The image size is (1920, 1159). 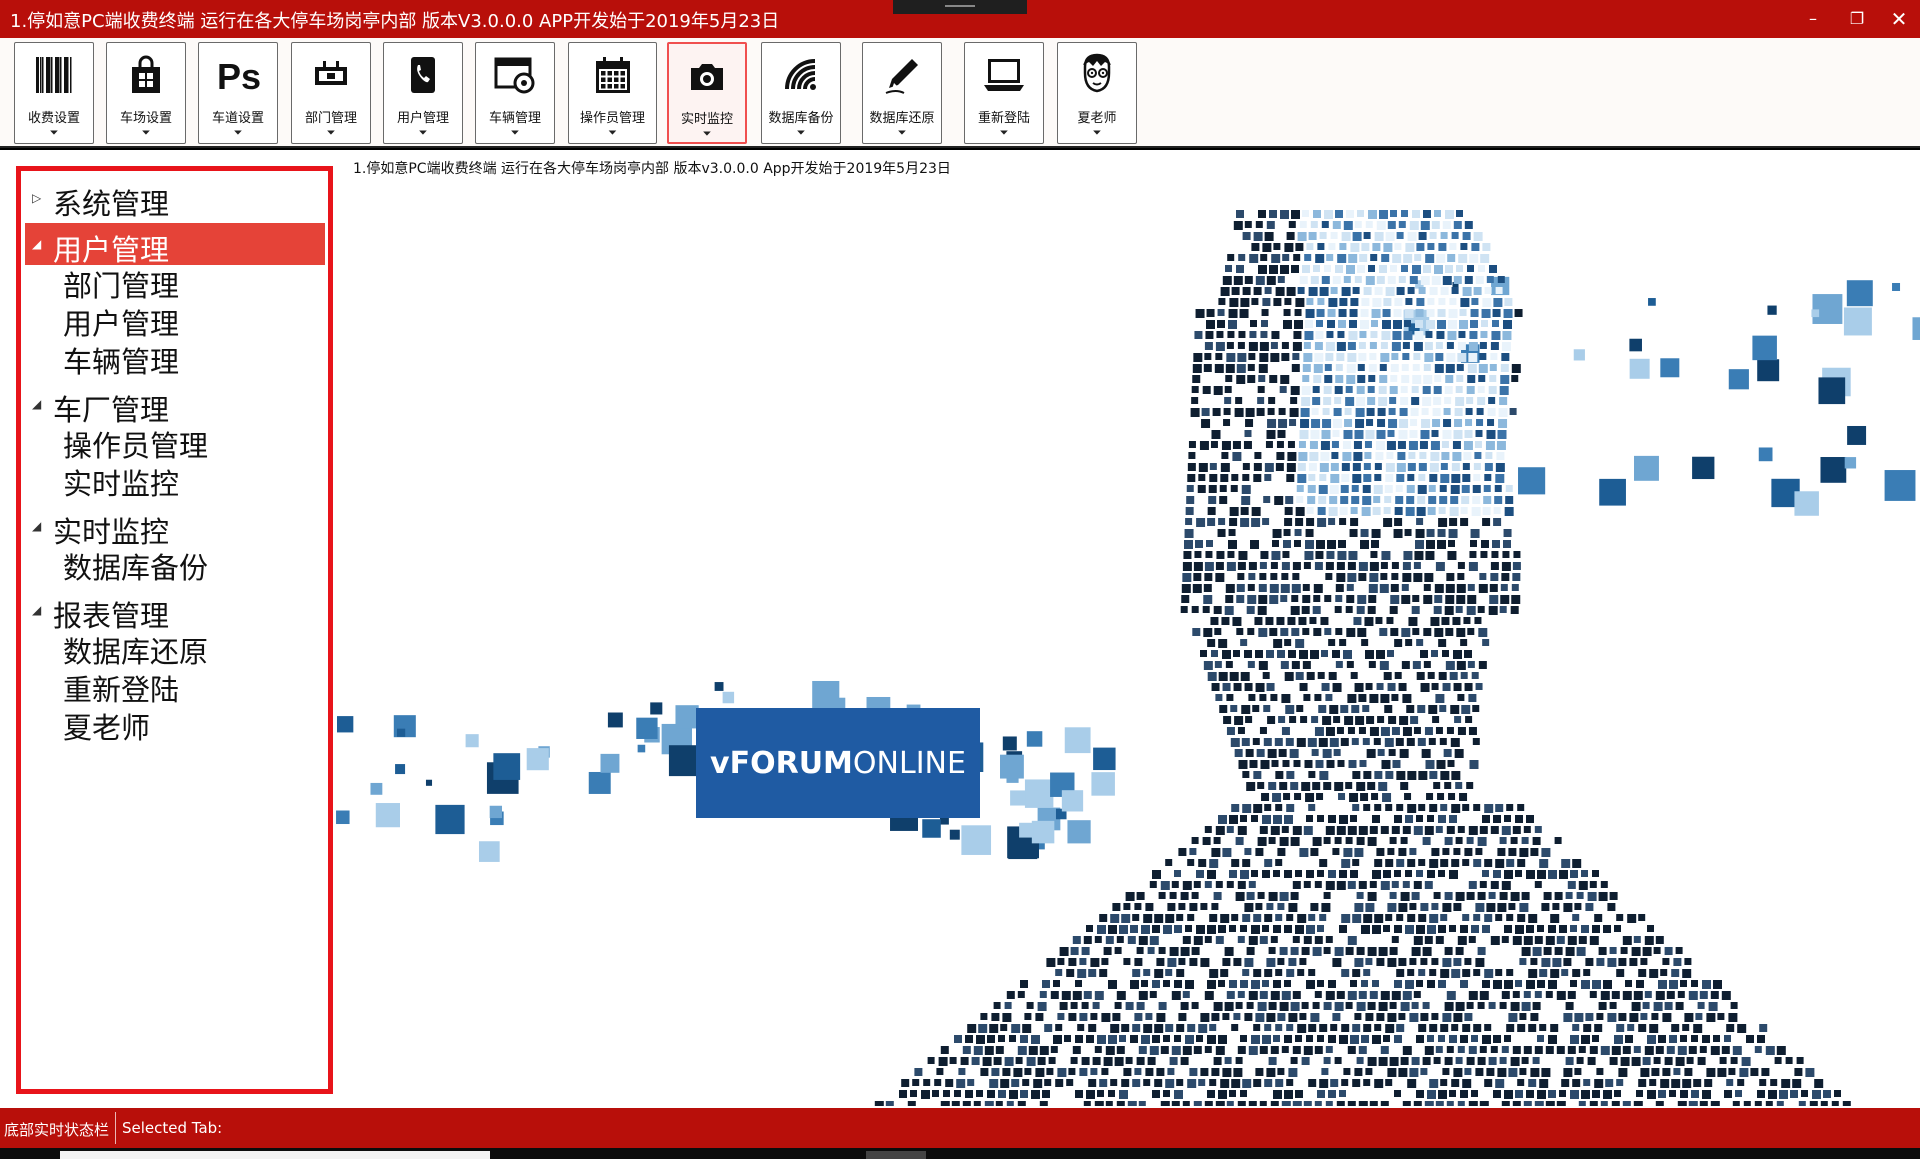 I want to click on plug-icon, so click(x=331, y=75).